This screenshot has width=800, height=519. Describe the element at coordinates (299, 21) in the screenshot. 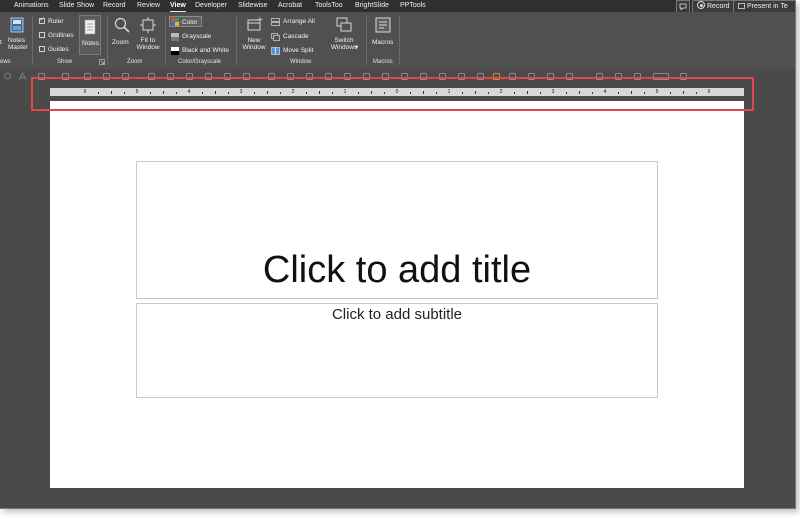

I see `arrange-all-label: Arrange All` at that location.